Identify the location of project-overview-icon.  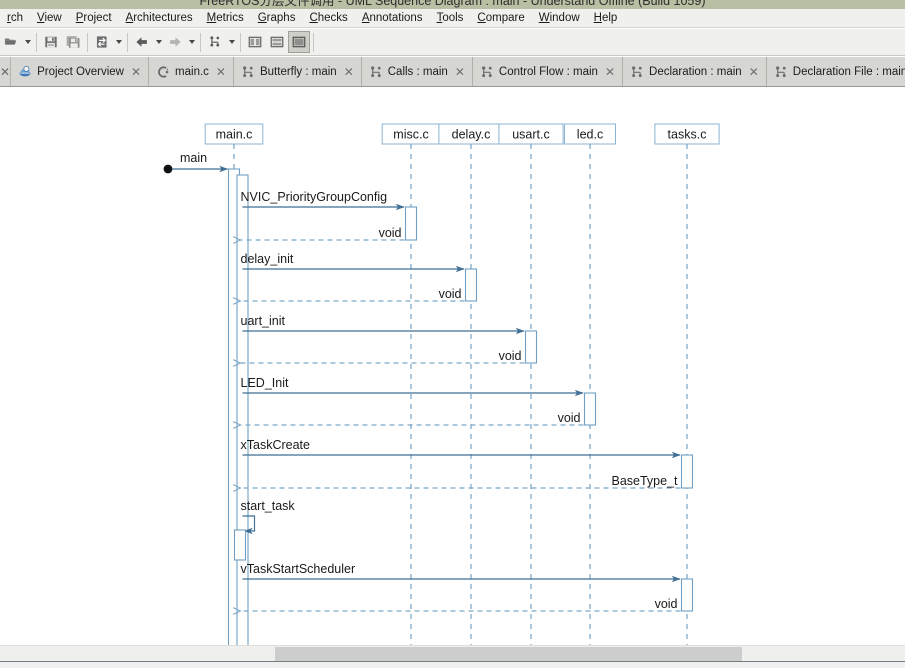
(25, 72).